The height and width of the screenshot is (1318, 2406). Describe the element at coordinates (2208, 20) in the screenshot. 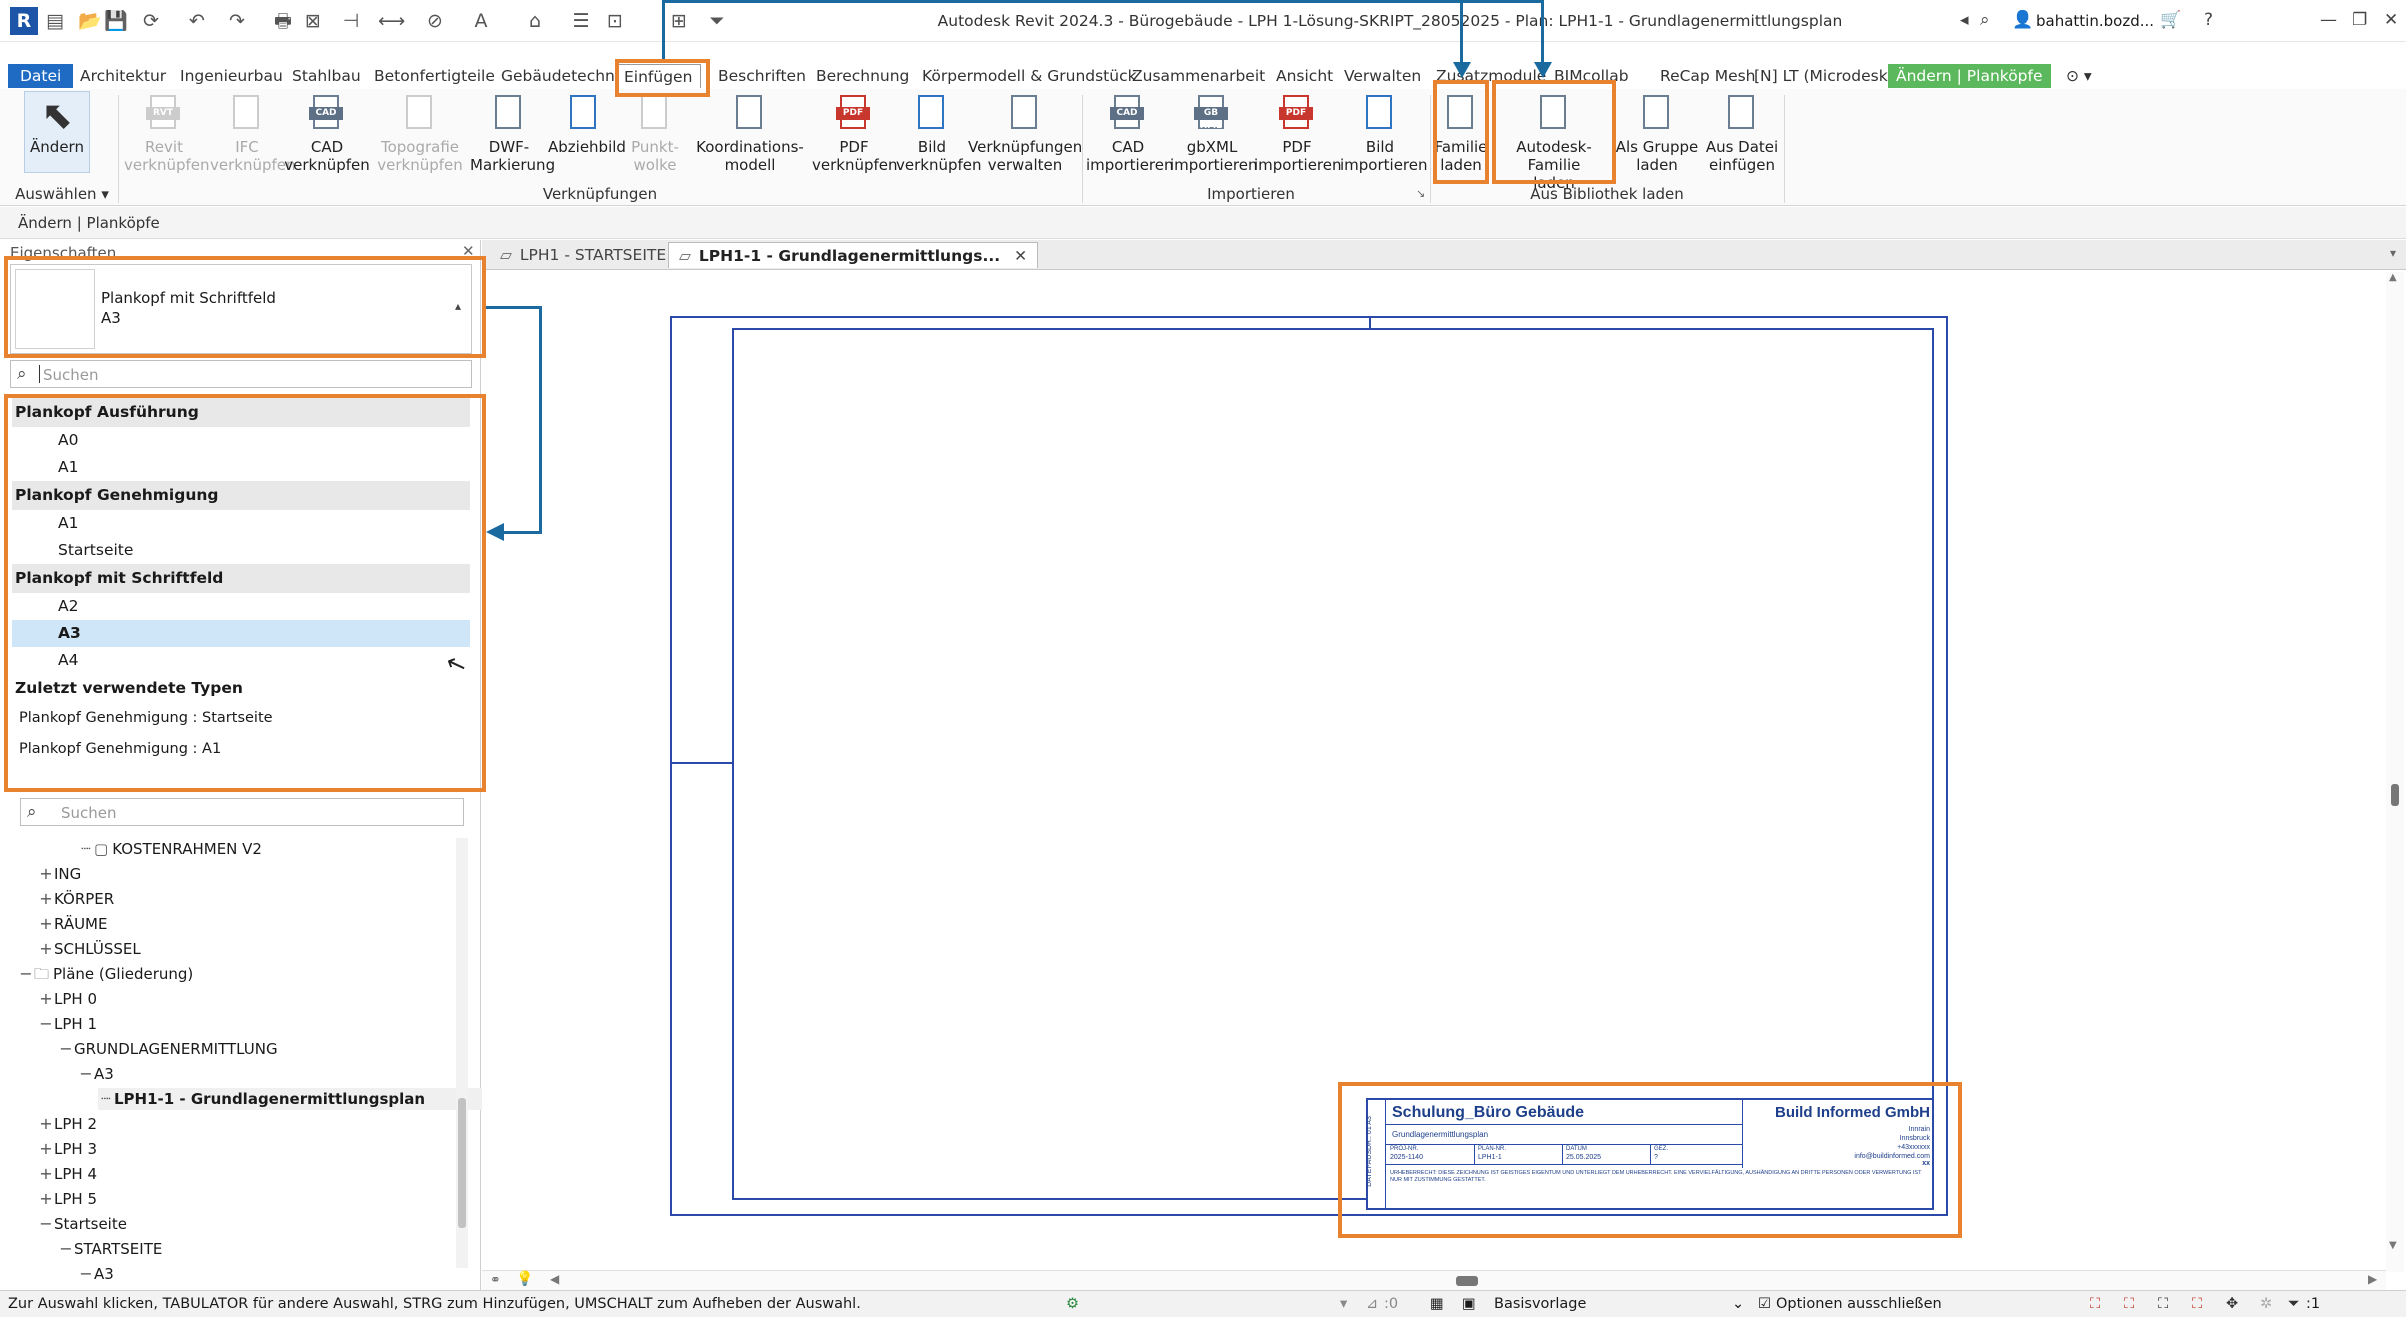

I see `help-icon: ?` at that location.